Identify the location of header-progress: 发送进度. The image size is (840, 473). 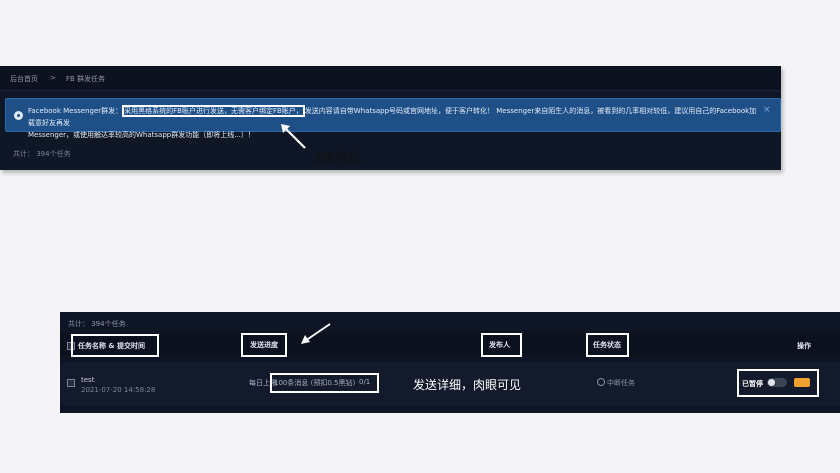
(264, 345).